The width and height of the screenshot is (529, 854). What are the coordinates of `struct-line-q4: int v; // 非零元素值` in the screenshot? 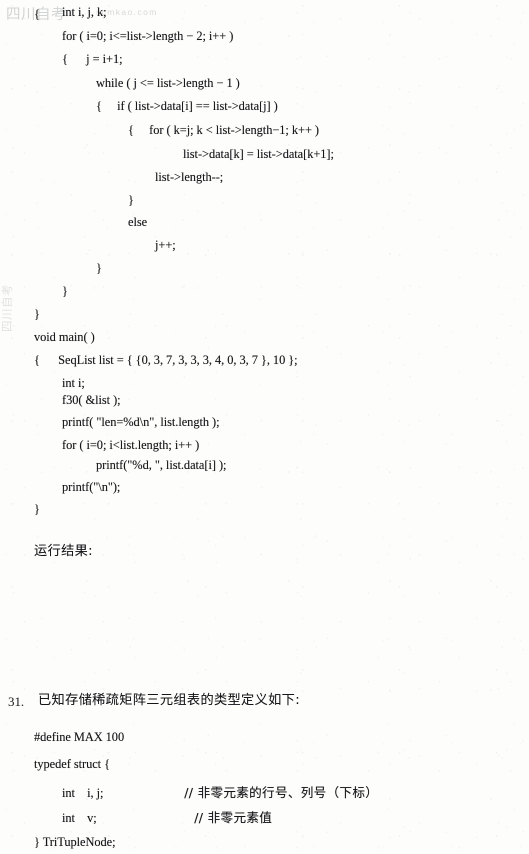 It's located at (167, 818).